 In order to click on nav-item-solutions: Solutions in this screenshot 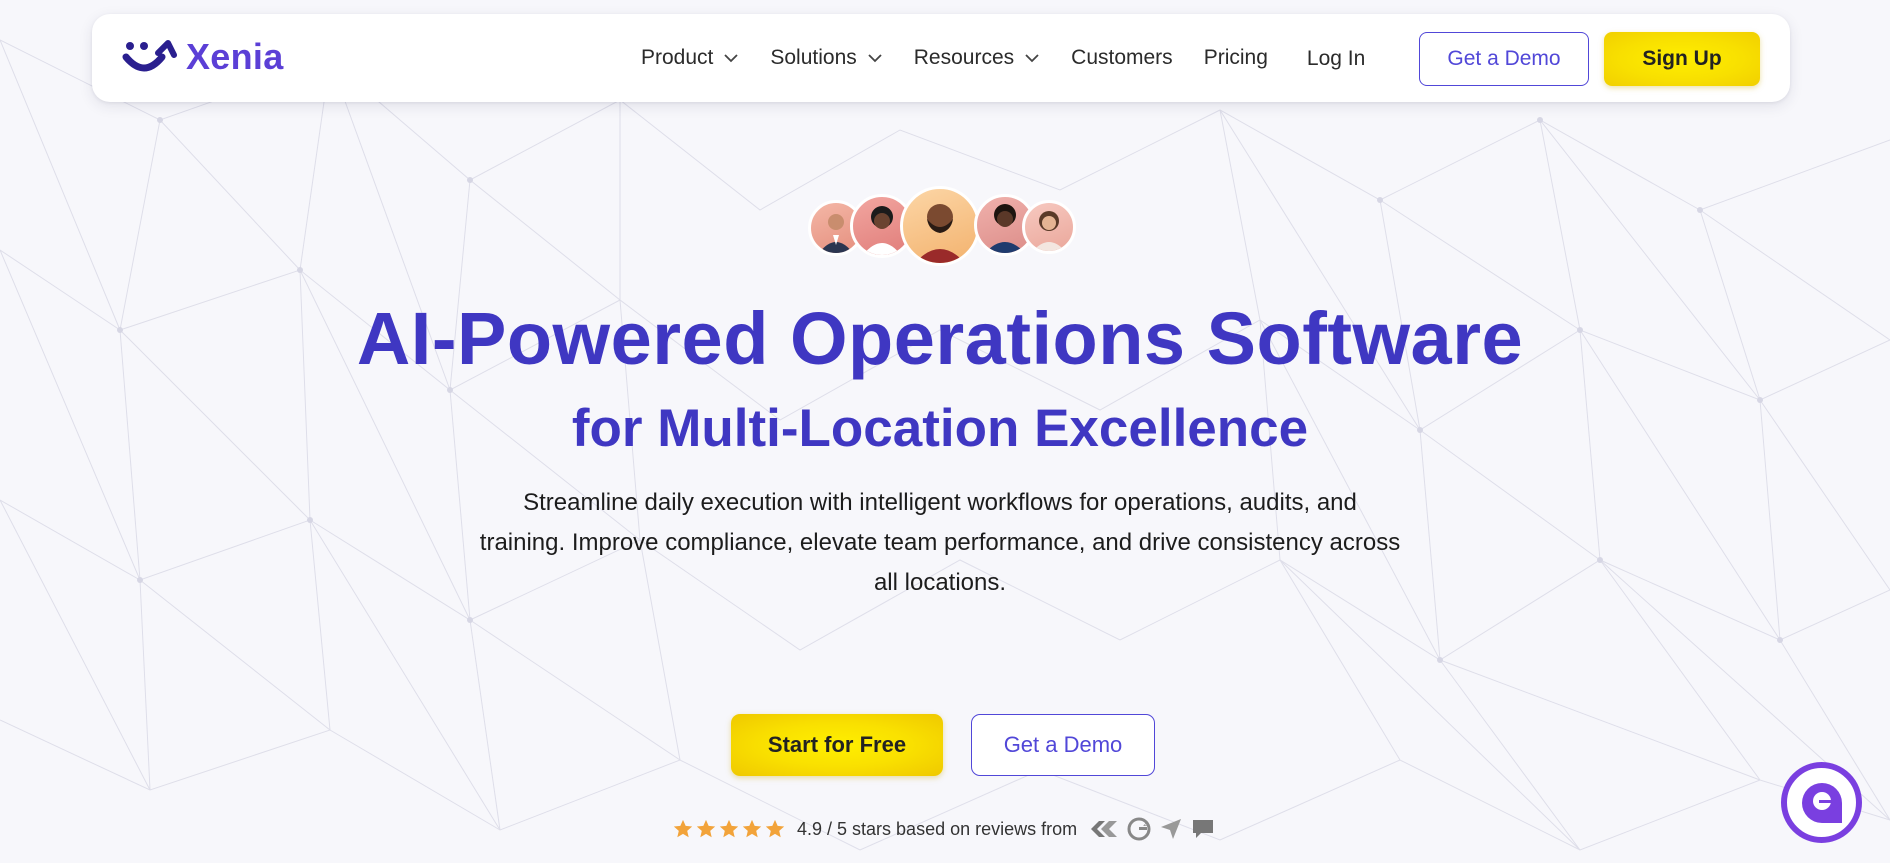, I will do `click(826, 58)`.